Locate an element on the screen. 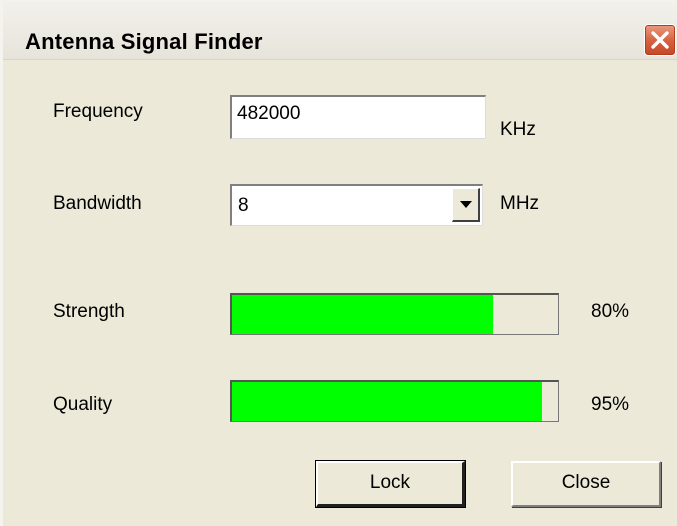 Image resolution: width=677 pixels, height=526 pixels. frequency-input: 482000 is located at coordinates (358, 117).